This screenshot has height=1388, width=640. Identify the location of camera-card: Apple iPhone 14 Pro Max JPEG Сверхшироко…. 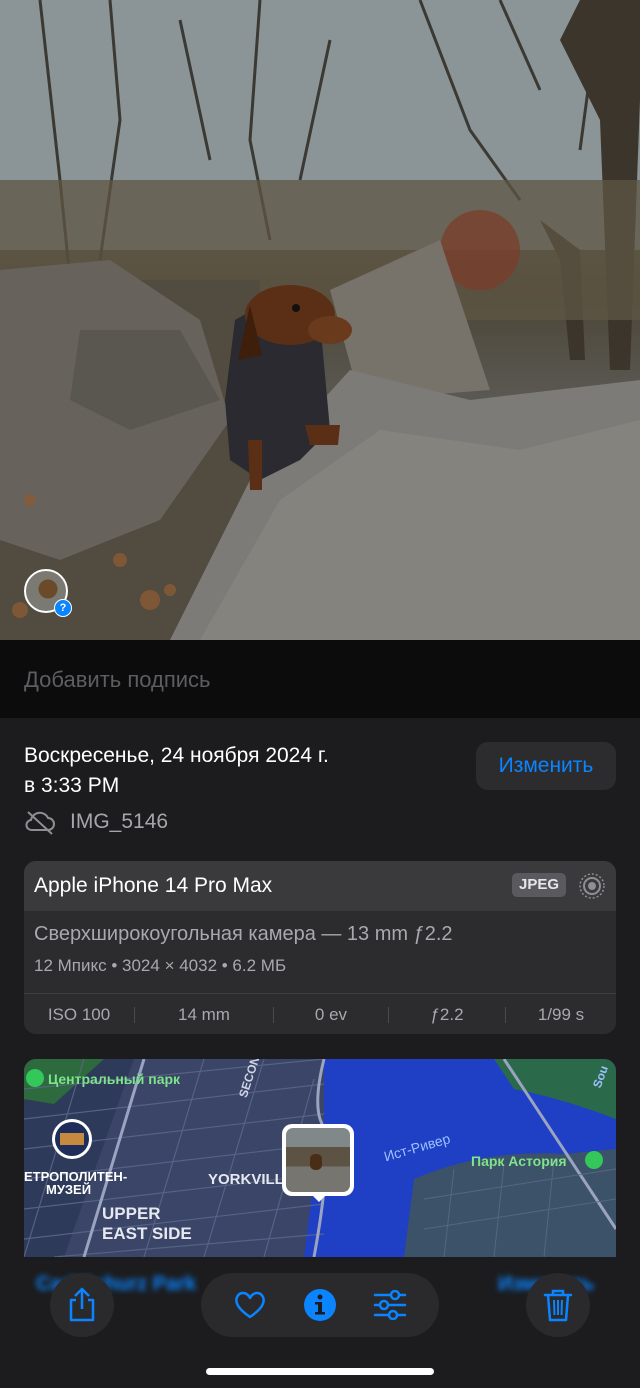
(320, 947).